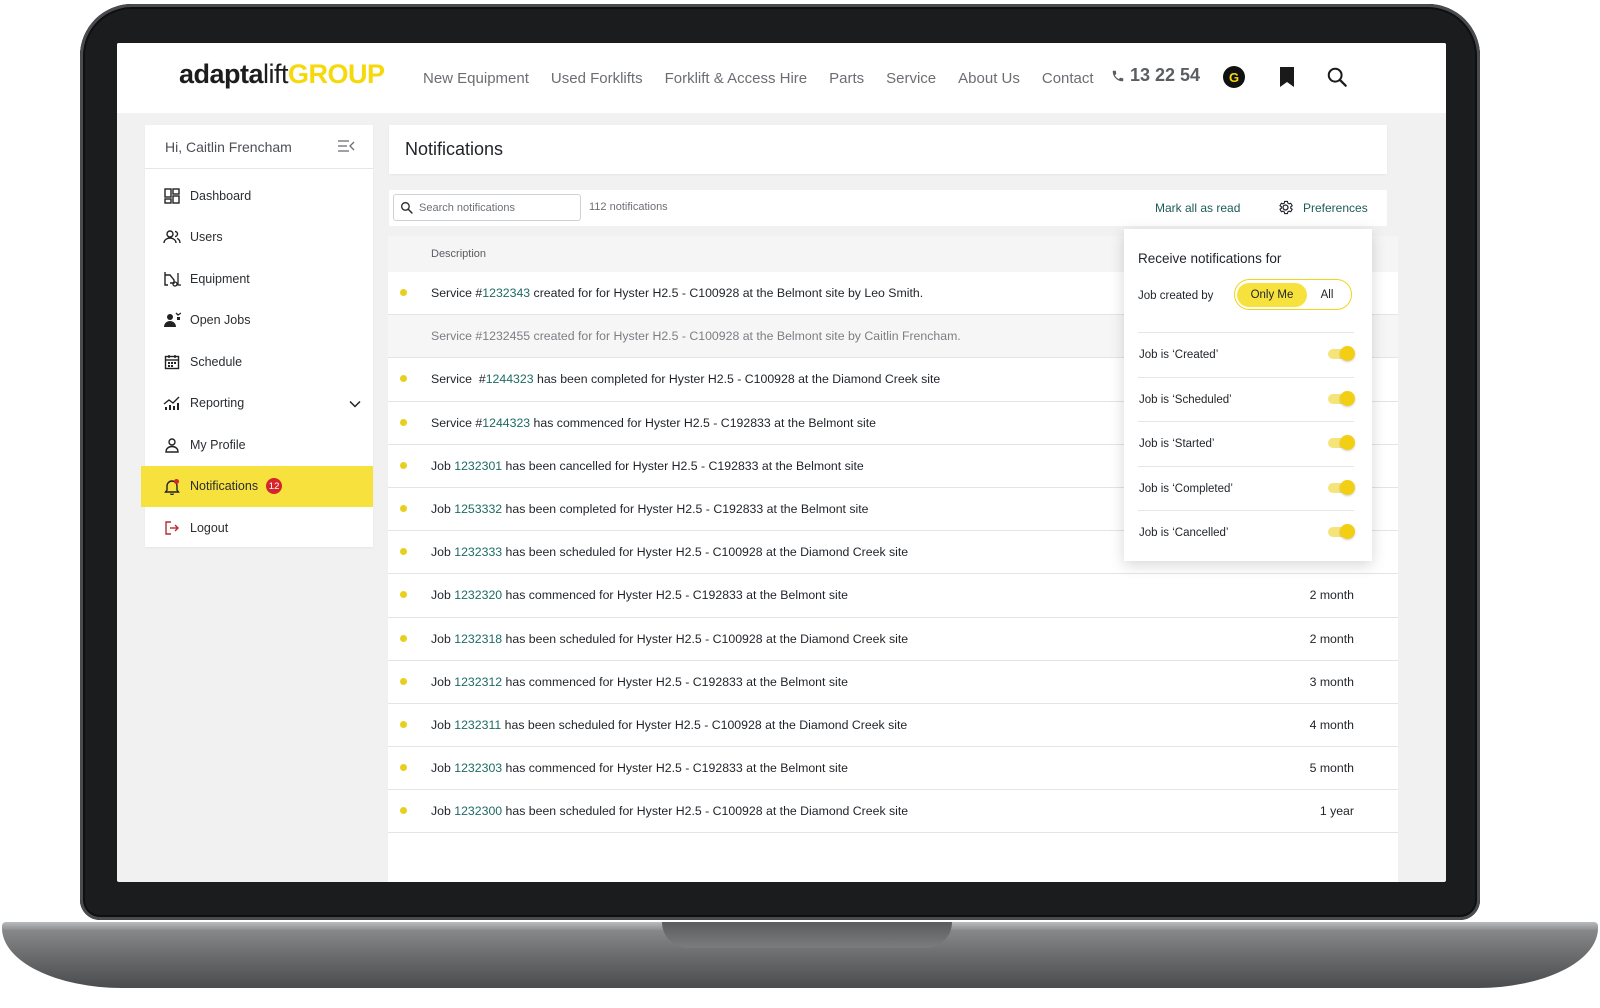 Image resolution: width=1600 pixels, height=1008 pixels. I want to click on notification-time: 2 month, so click(1331, 638).